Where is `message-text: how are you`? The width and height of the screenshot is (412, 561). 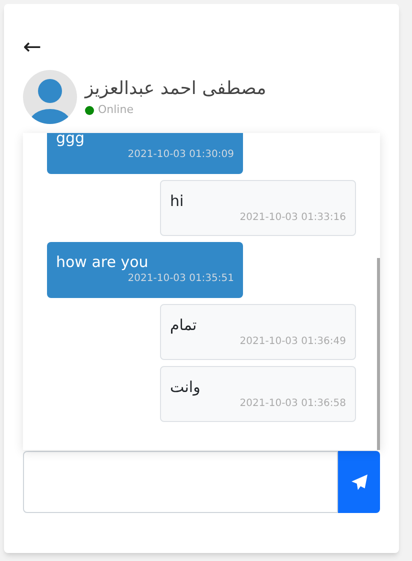
message-text: how are you is located at coordinates (103, 262).